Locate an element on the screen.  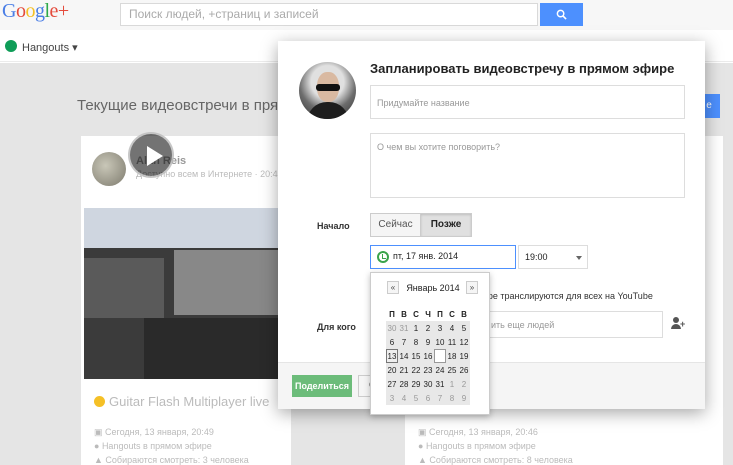
card-line-text: Собираются смотреть: 8 человека is located at coordinates (501, 460).